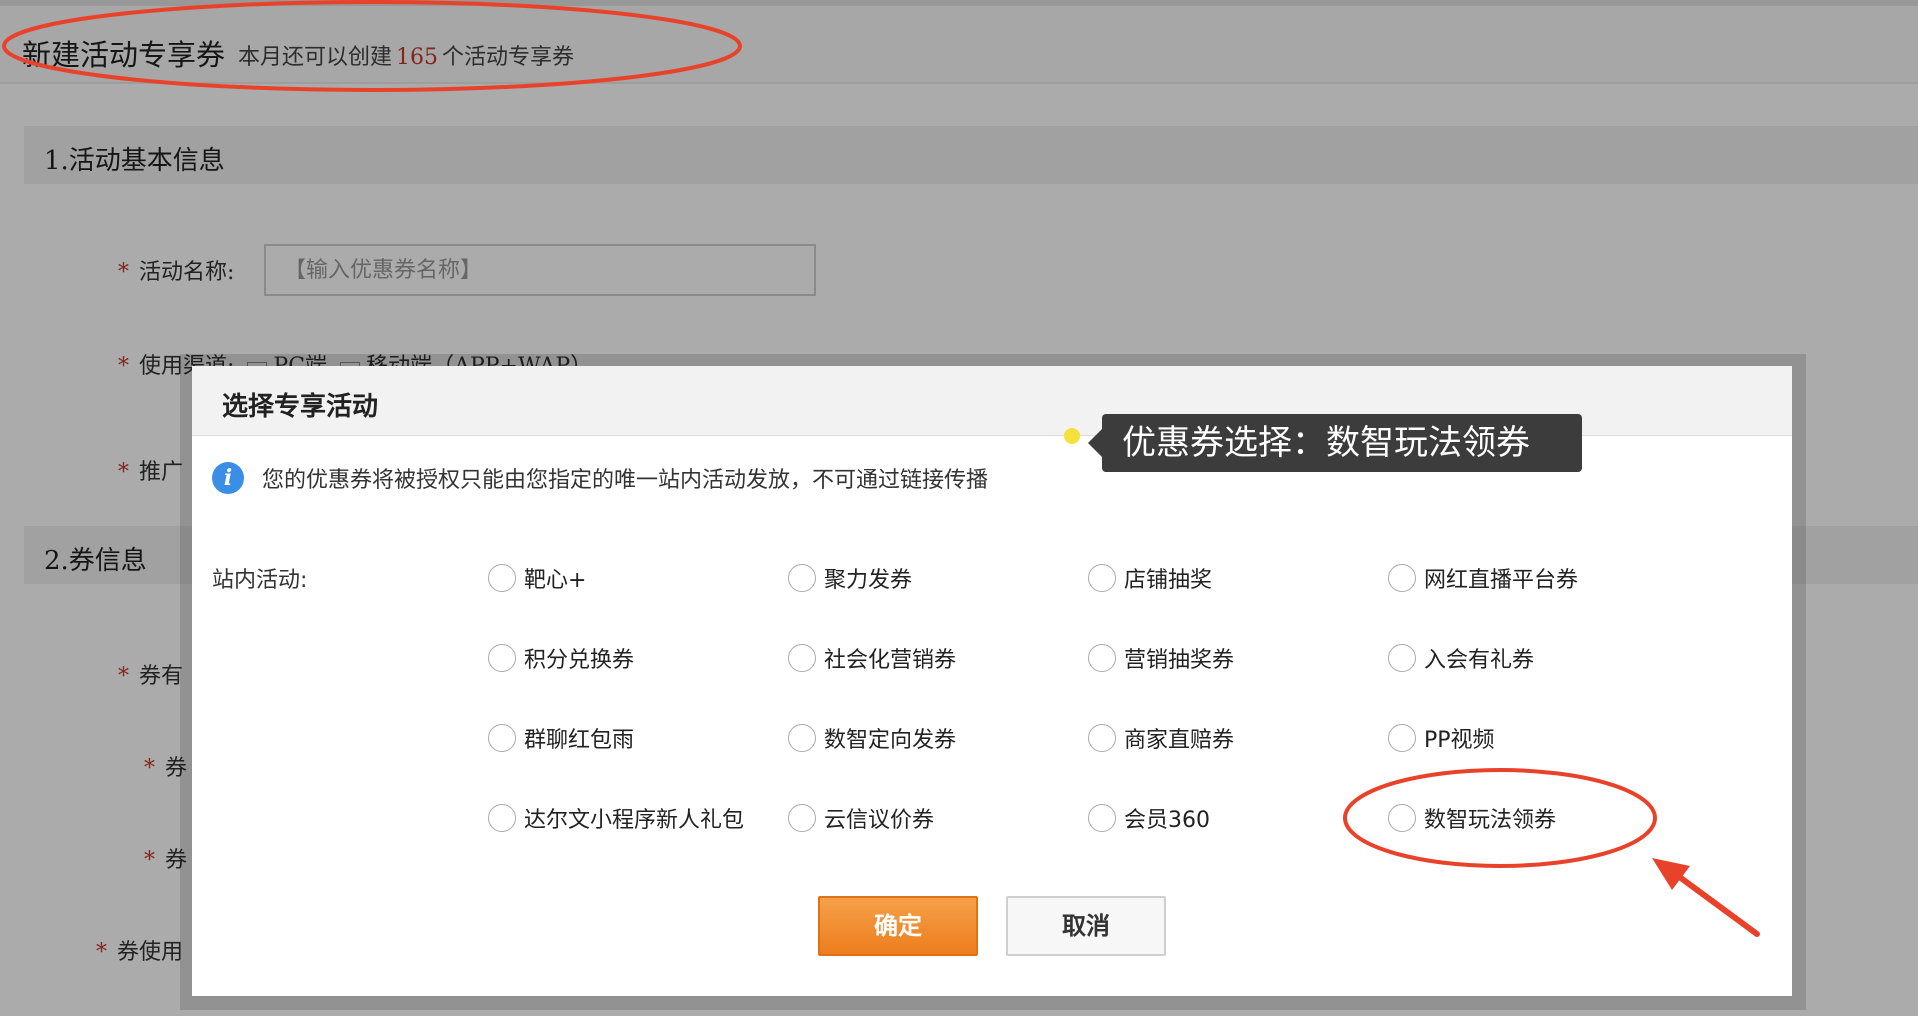  I want to click on activity-option: 靶心+, so click(537, 578).